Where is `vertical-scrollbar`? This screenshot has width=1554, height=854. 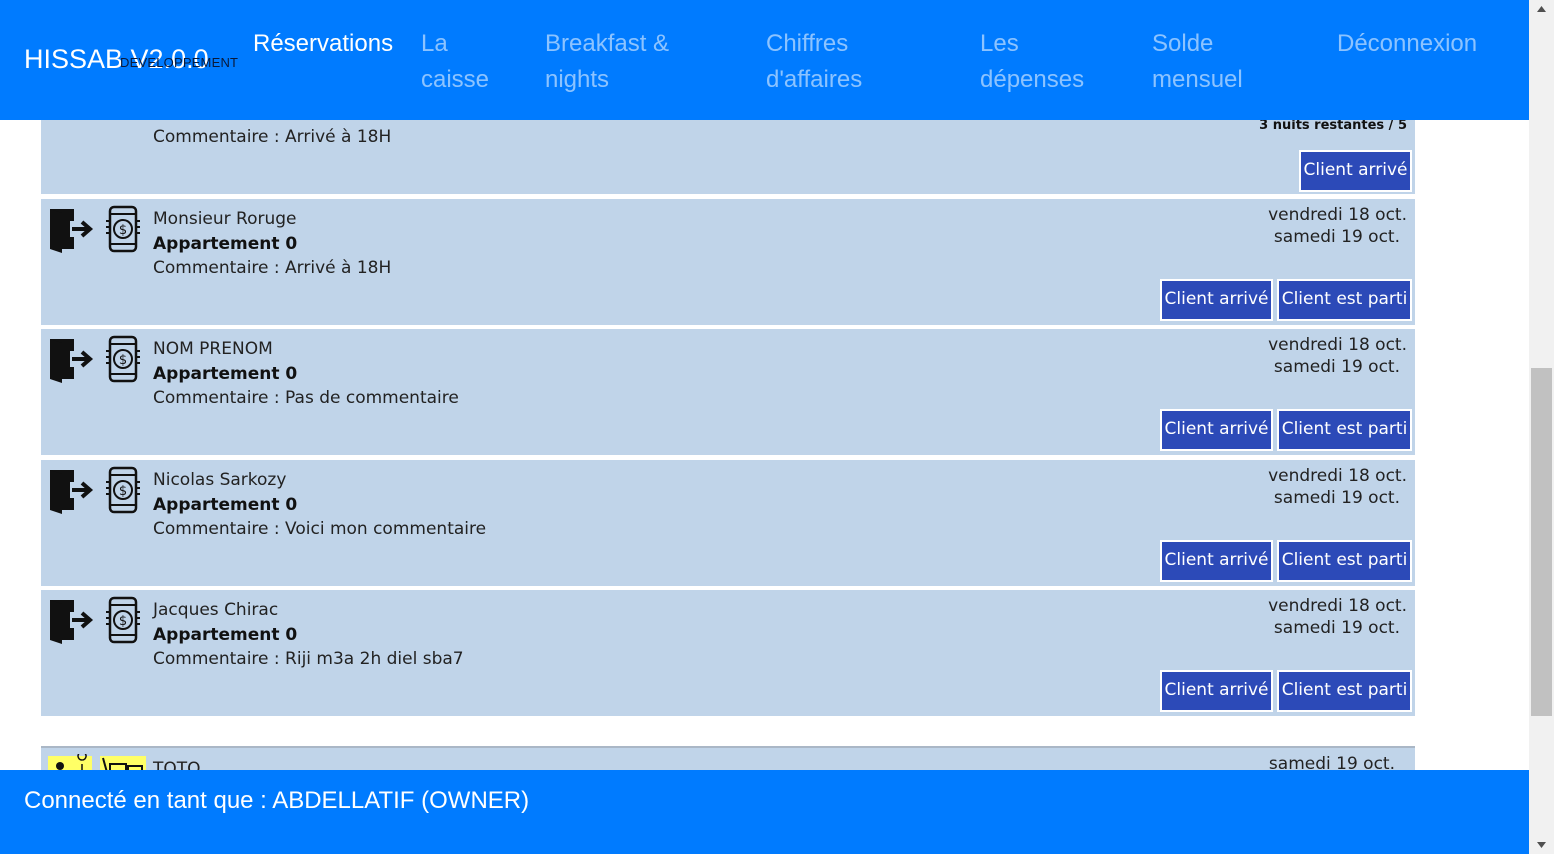 vertical-scrollbar is located at coordinates (1541, 427).